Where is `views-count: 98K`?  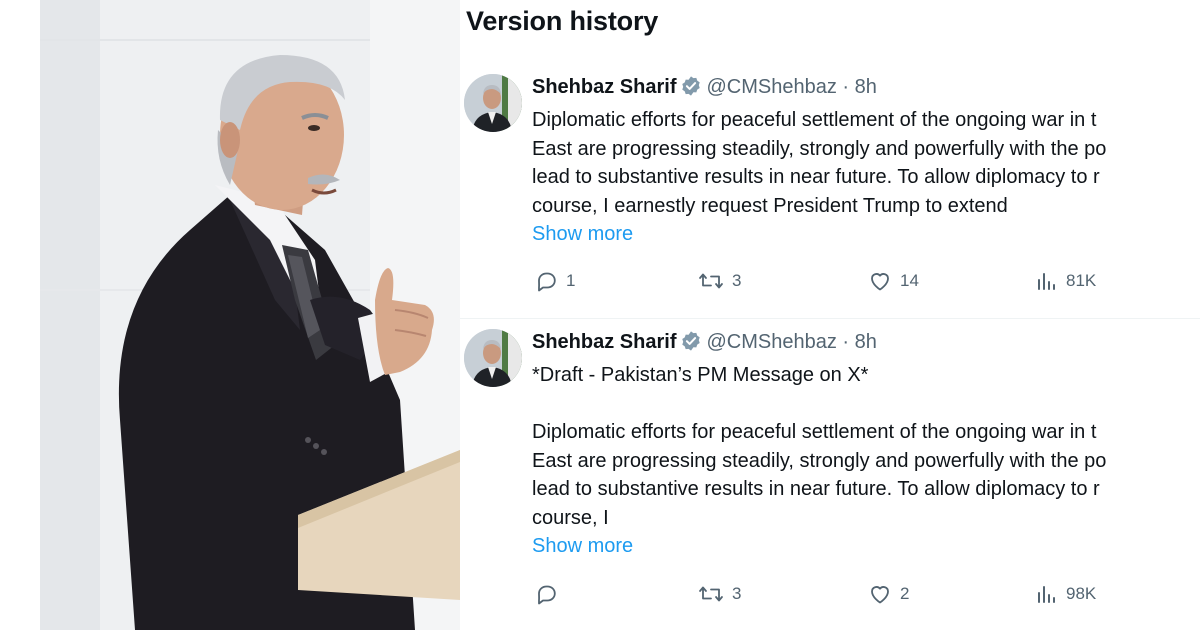
views-count: 98K is located at coordinates (1081, 593).